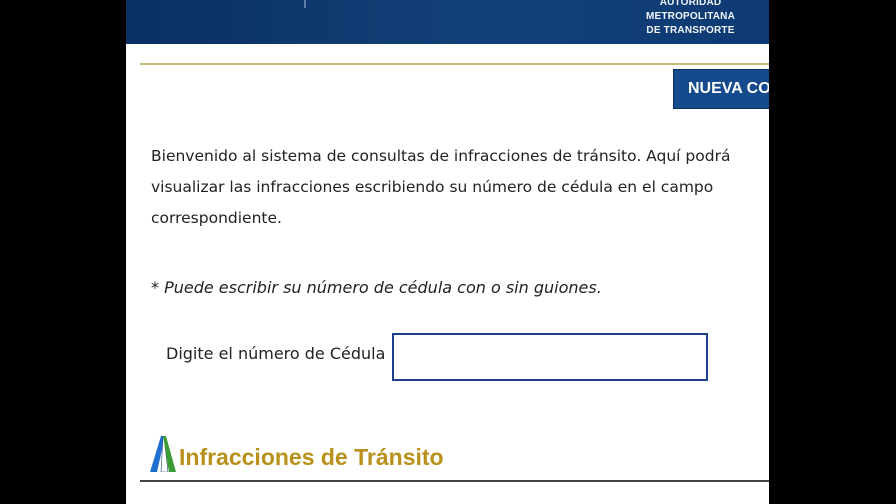 Image resolution: width=896 pixels, height=504 pixels. I want to click on new-query-button: NUEVA CONS, so click(721, 89).